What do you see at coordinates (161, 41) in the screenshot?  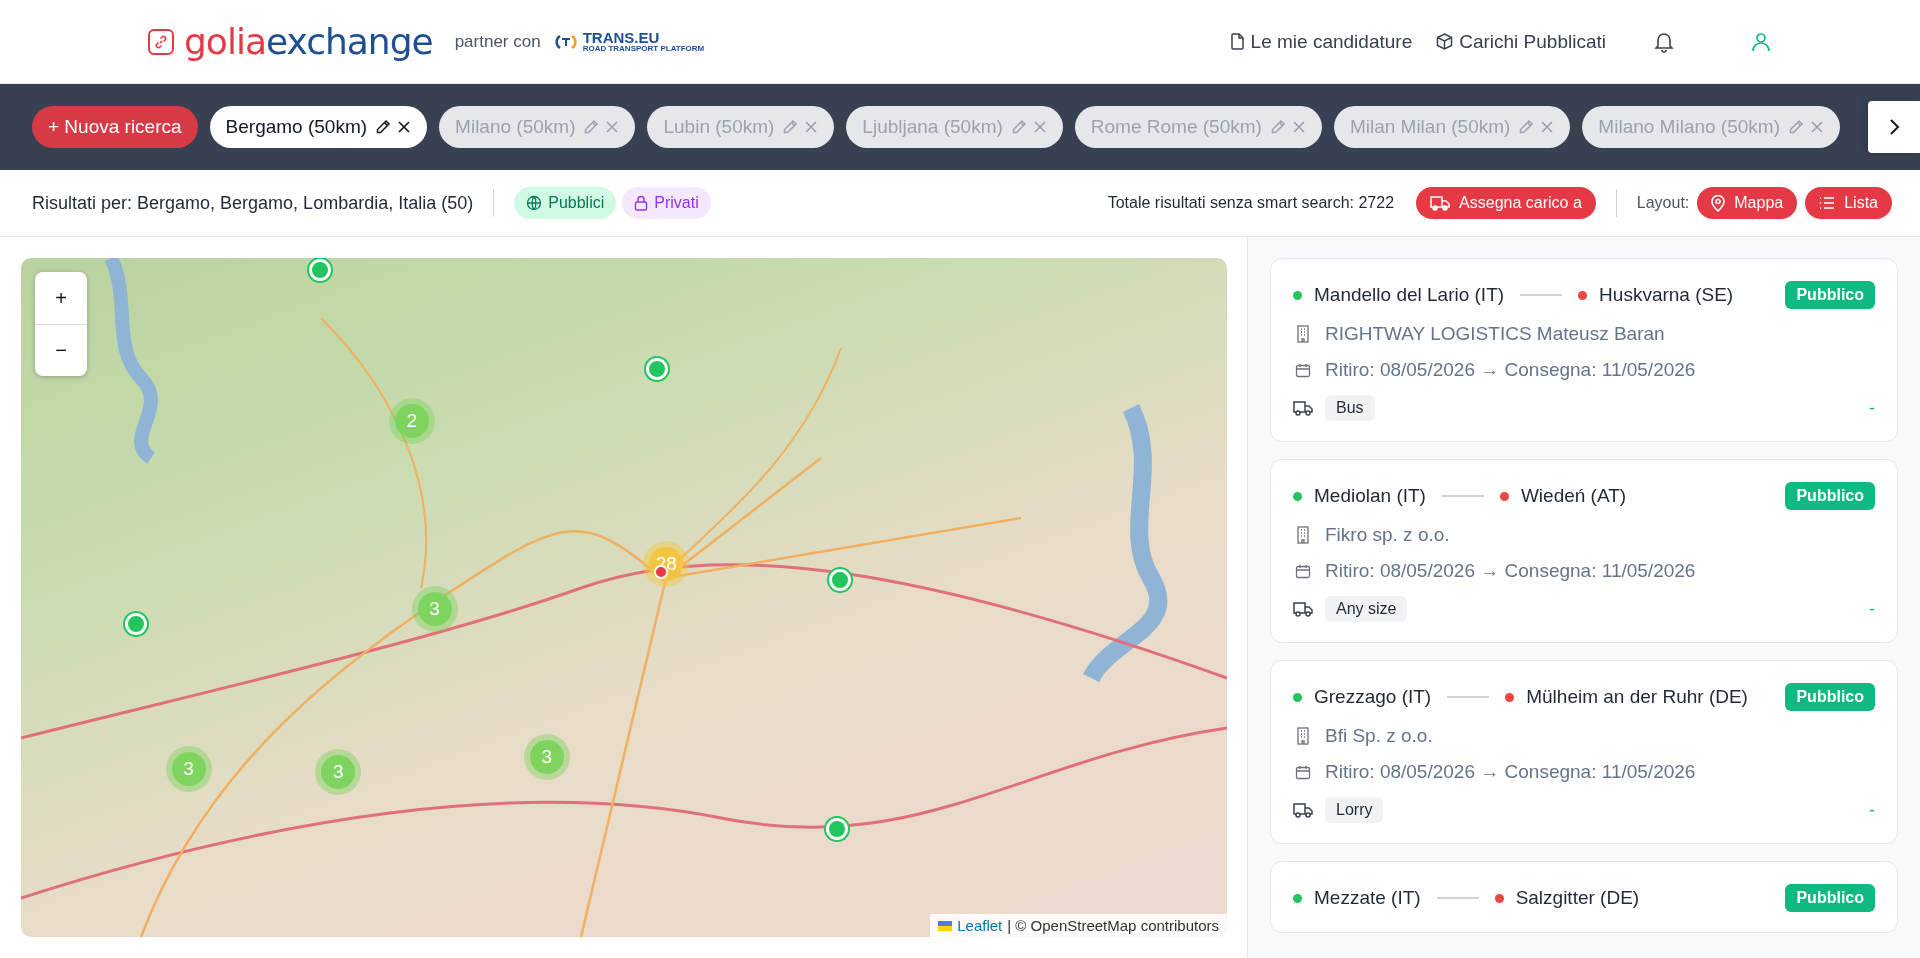 I see `link-logo-icon` at bounding box center [161, 41].